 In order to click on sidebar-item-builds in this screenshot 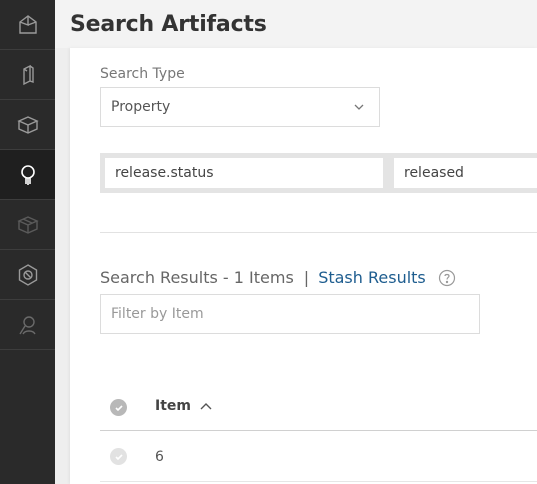, I will do `click(27, 125)`.